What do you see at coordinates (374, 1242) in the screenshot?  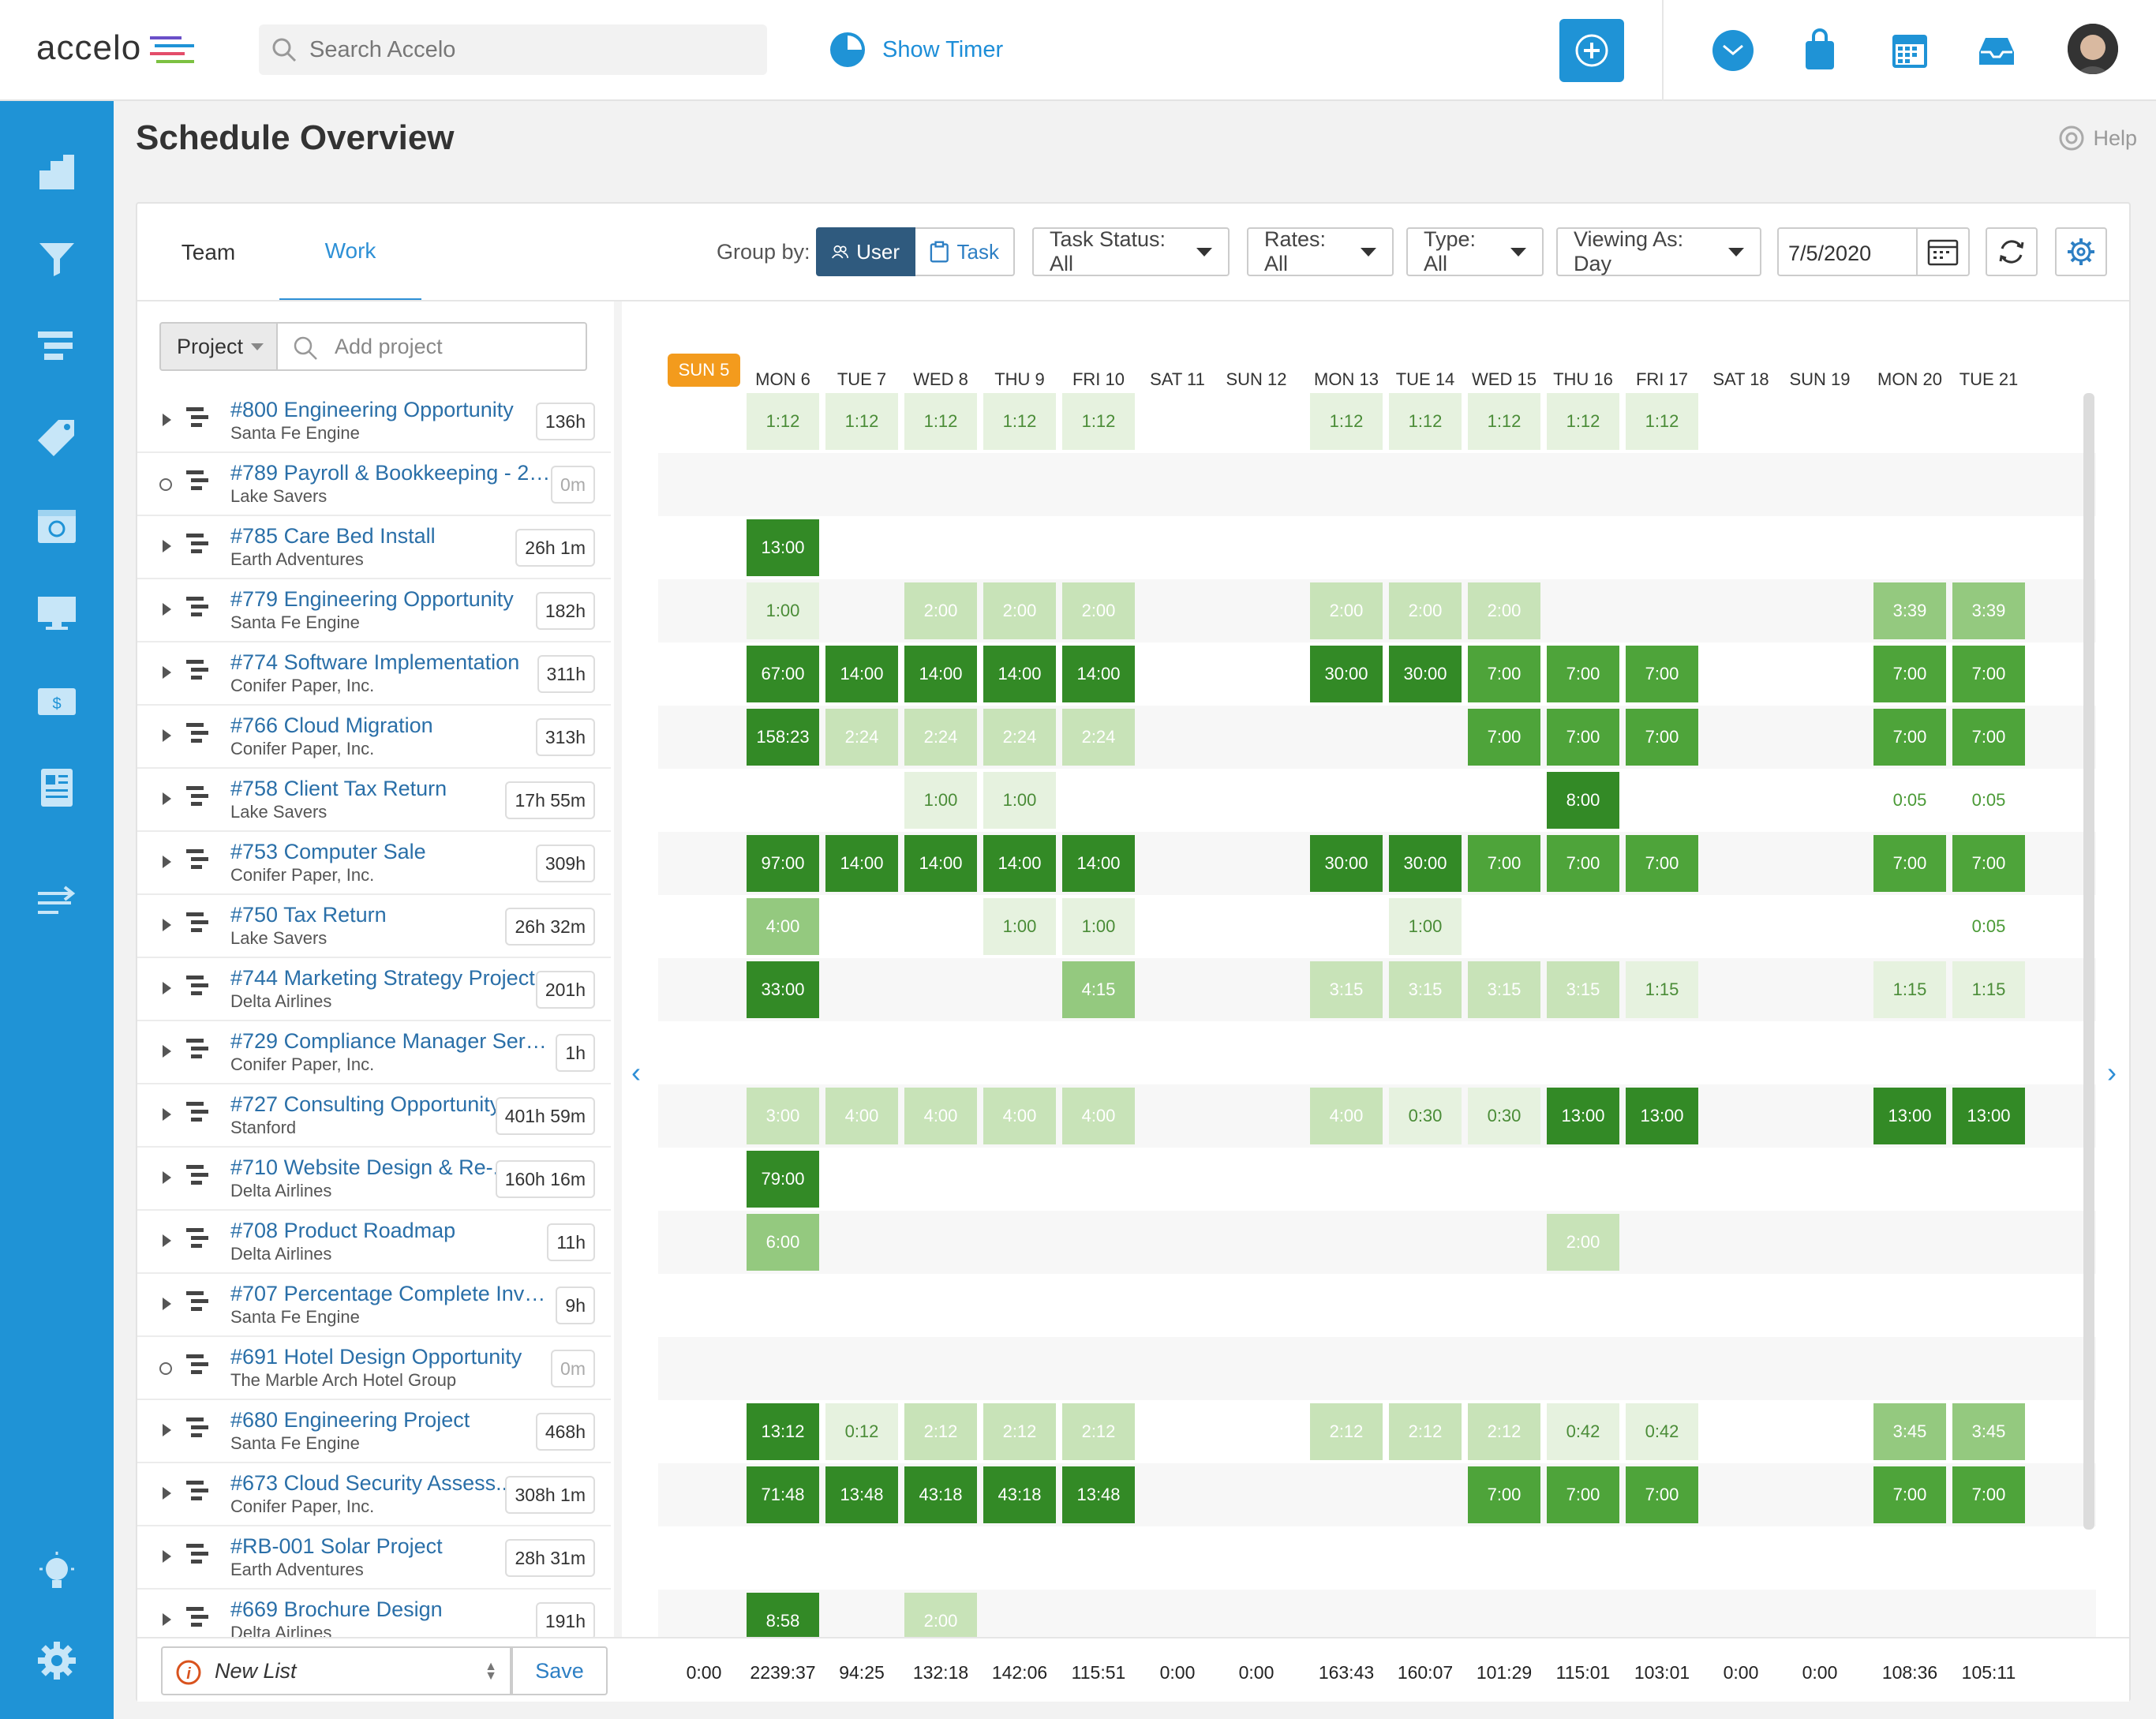 I see `project-row: #708 Product Roadmap Delta Airlines 11h` at bounding box center [374, 1242].